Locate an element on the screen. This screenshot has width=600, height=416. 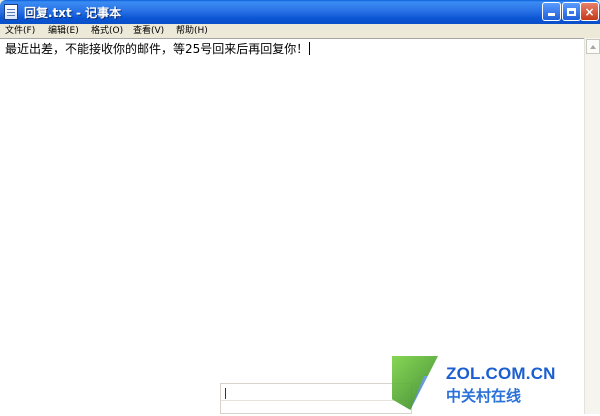
arrow-up-icon is located at coordinates (593, 46).